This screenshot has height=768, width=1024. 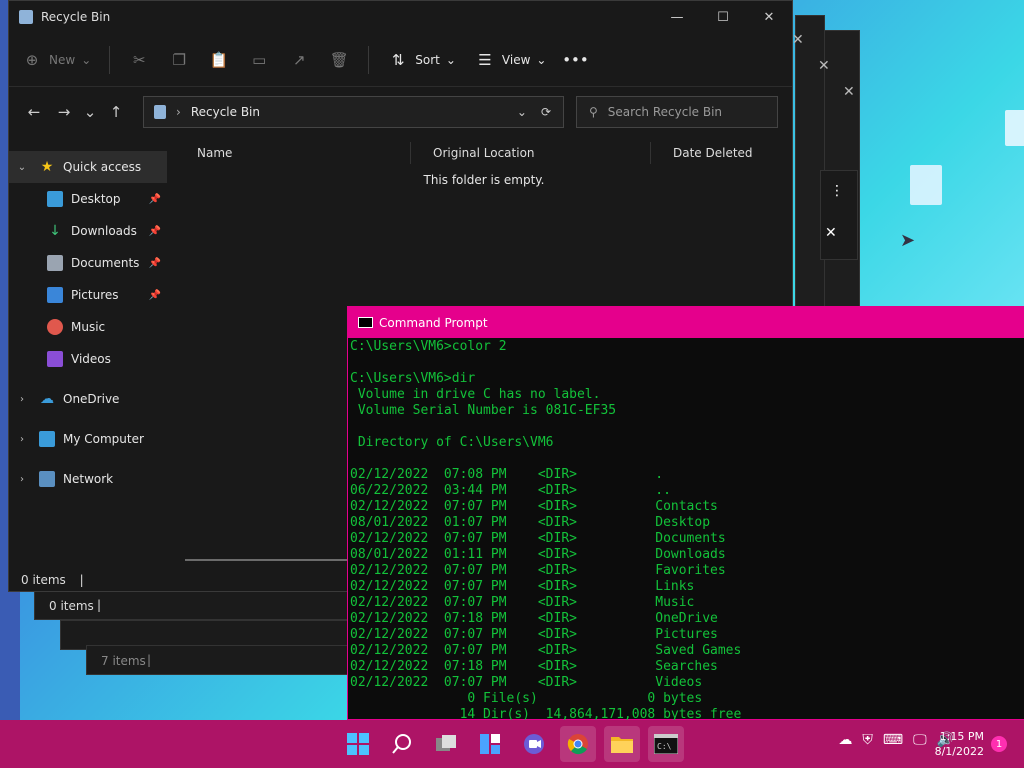 What do you see at coordinates (219, 60) in the screenshot?
I see `paste-button: 📋` at bounding box center [219, 60].